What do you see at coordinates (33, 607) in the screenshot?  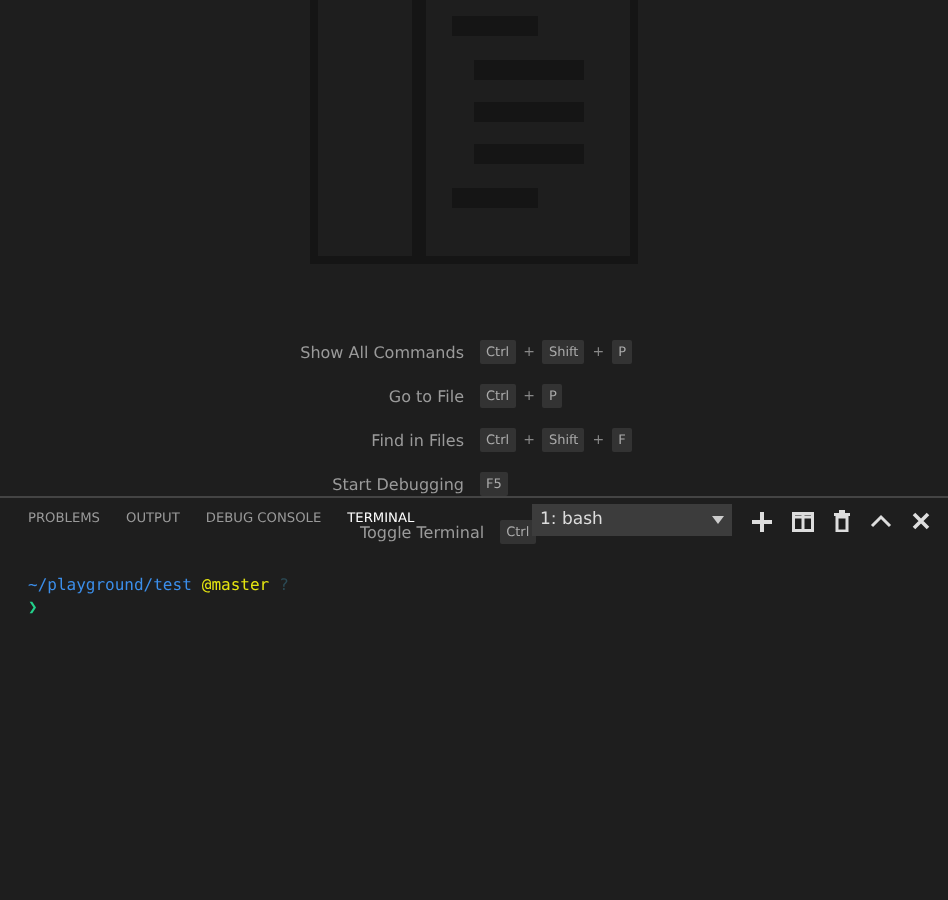 I see `prompt-symbol: ❯` at bounding box center [33, 607].